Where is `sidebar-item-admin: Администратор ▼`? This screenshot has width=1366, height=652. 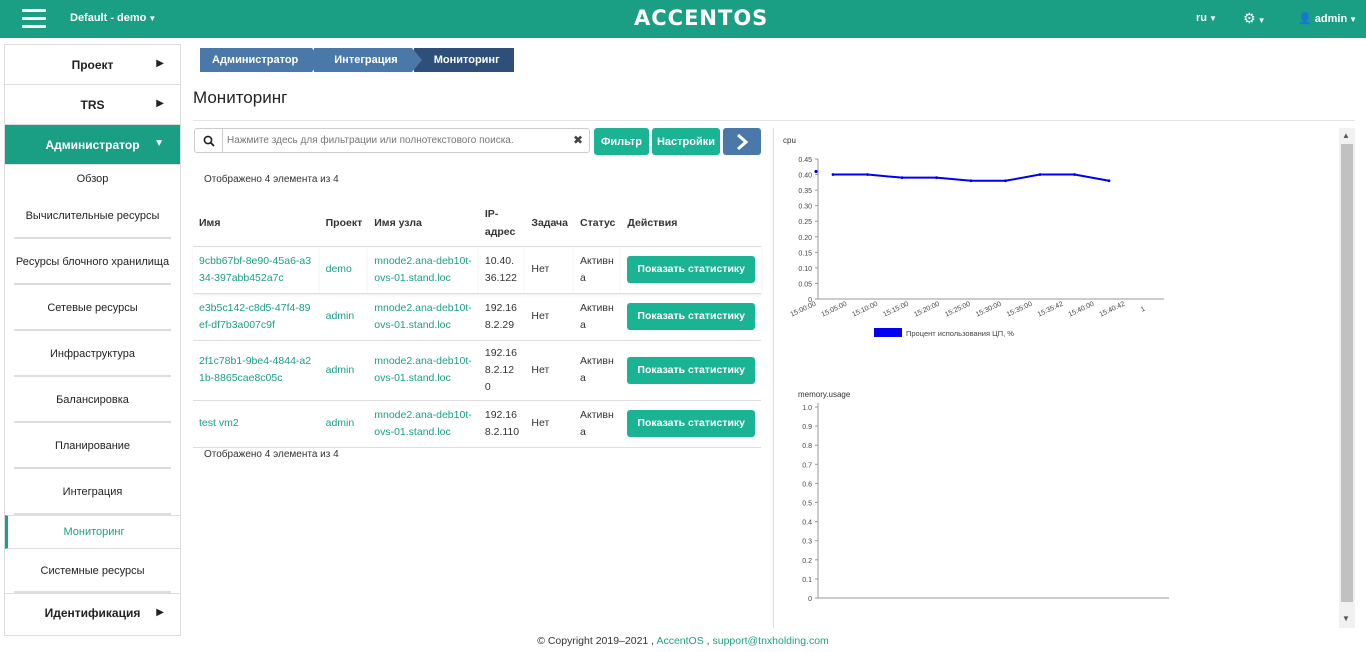
sidebar-item-admin: Администратор ▼ is located at coordinates (92, 145).